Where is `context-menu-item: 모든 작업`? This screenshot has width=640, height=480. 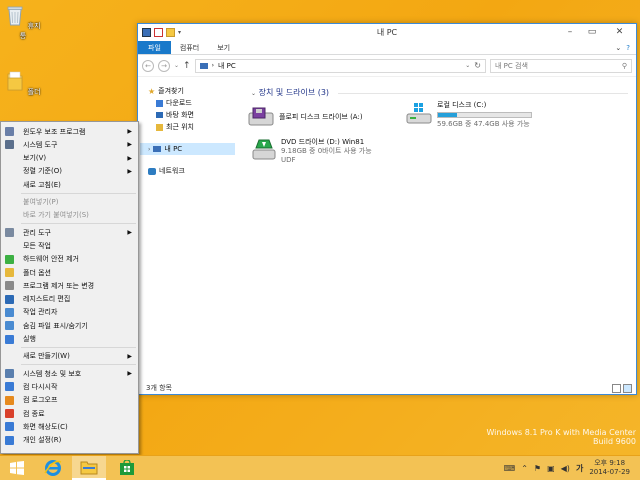 context-menu-item: 모든 작업 is located at coordinates (69, 245).